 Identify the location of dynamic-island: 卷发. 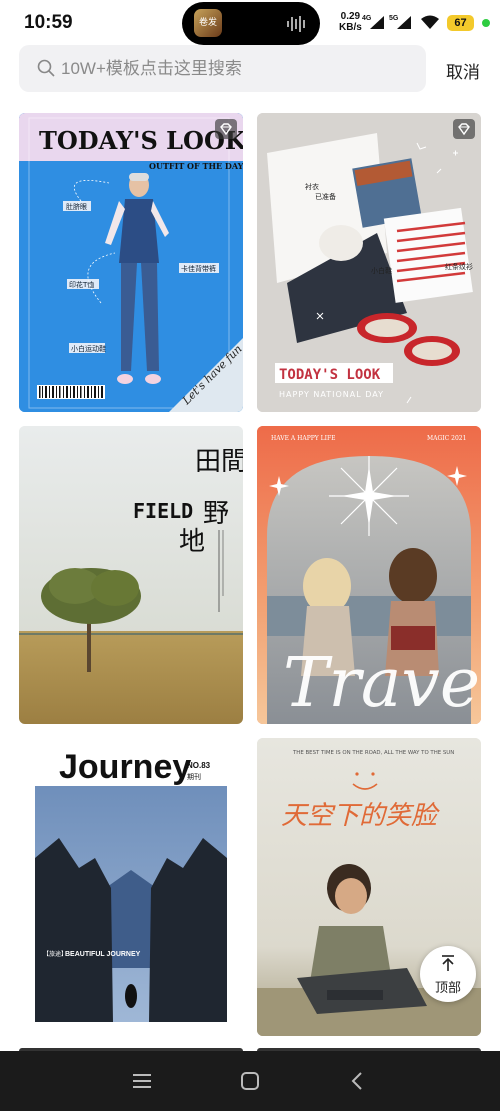
(251, 23).